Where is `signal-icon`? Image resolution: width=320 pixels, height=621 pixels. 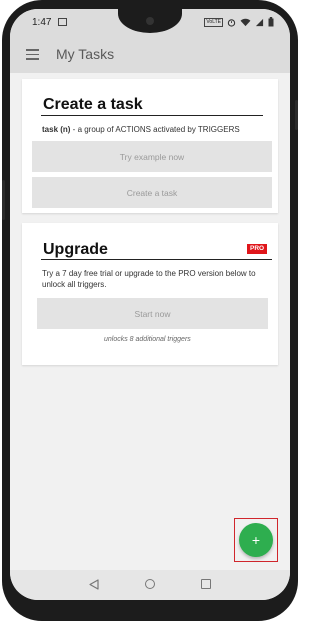 signal-icon is located at coordinates (259, 22).